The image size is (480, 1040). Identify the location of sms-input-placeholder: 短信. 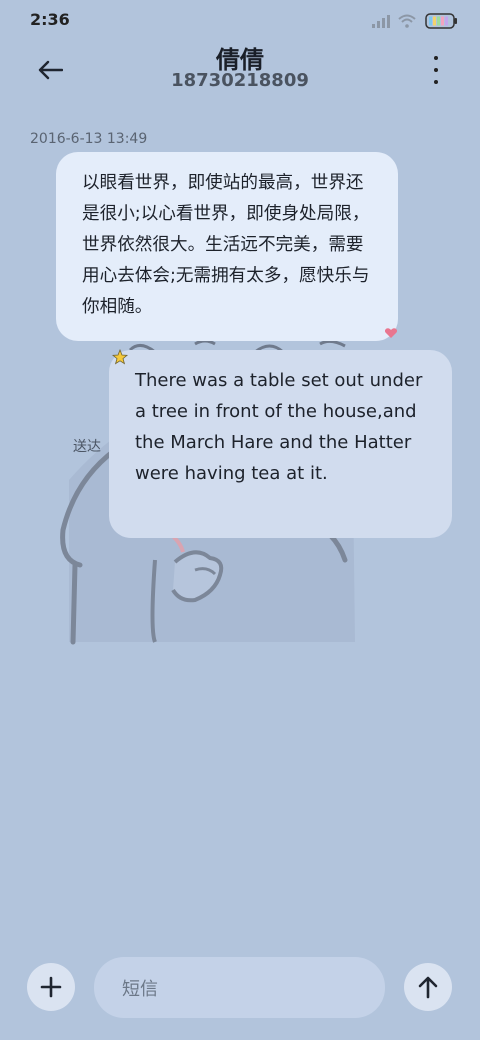
(140, 989).